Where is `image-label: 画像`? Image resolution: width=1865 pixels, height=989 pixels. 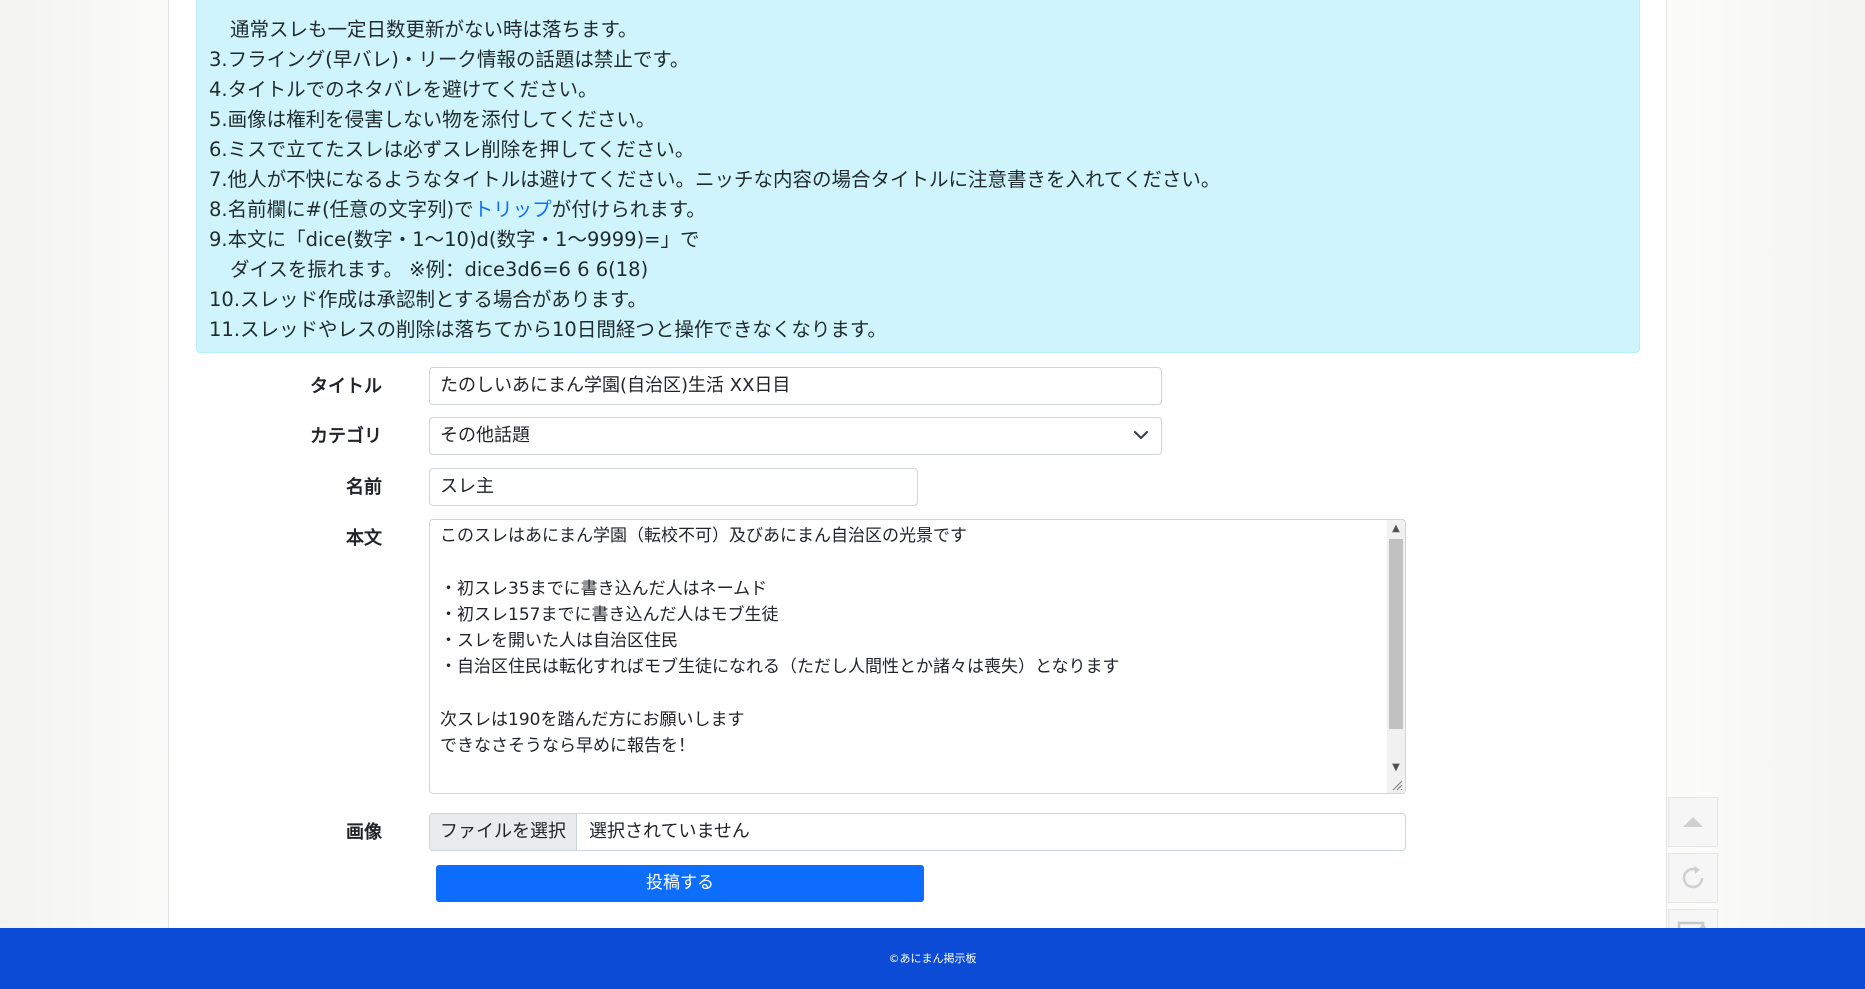
image-label: 画像 is located at coordinates (364, 832).